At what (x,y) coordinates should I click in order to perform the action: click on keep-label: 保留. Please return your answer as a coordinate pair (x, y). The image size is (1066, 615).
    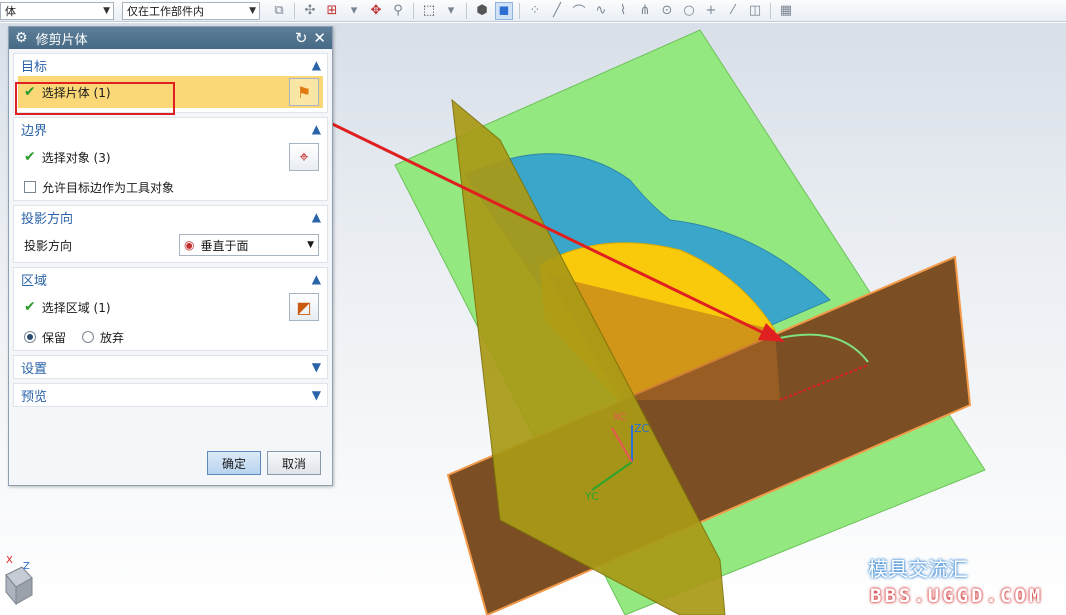
    Looking at the image, I should click on (54, 337).